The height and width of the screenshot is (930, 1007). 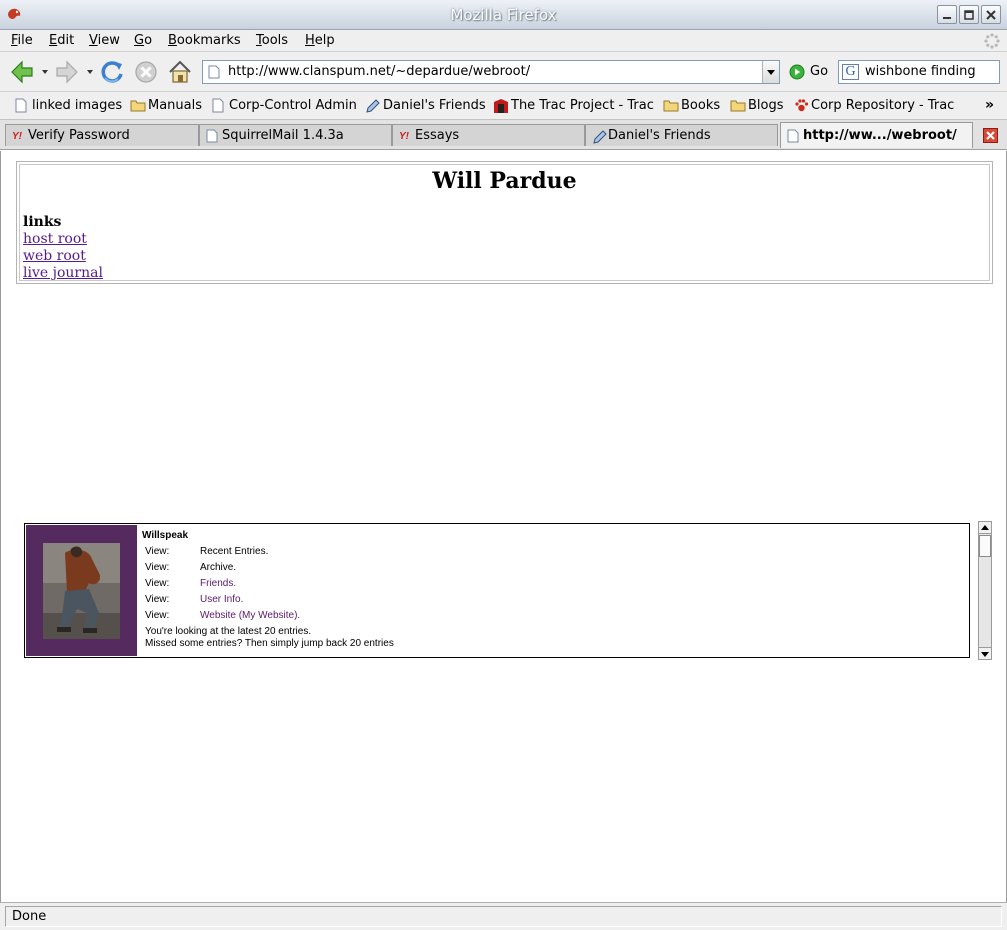 I want to click on link-web-root: web root, so click(x=54, y=256).